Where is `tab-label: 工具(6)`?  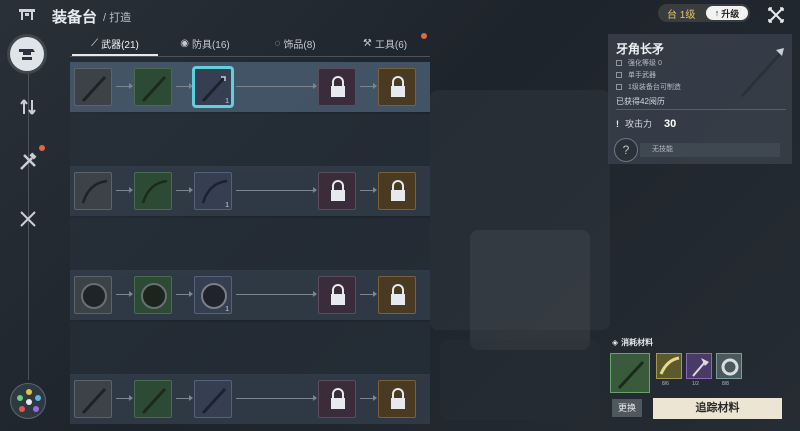
tab-label: 工具(6) is located at coordinates (391, 45).